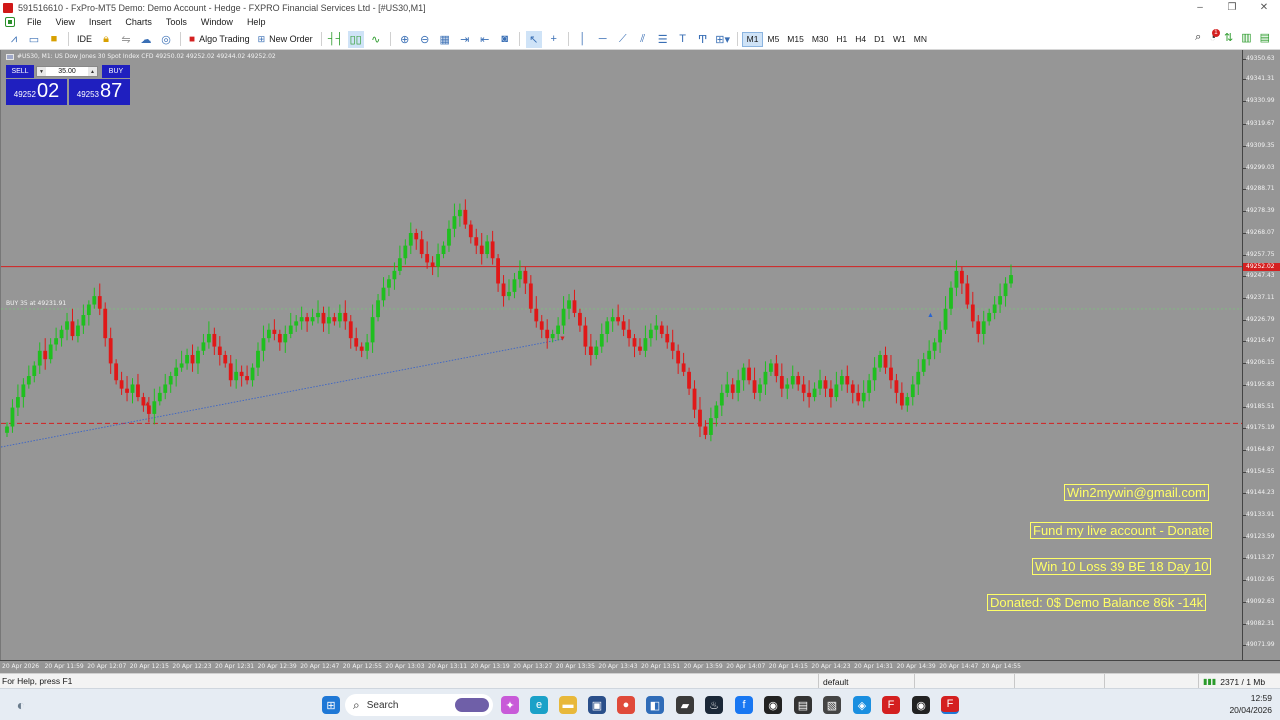 The height and width of the screenshot is (720, 1280). What do you see at coordinates (714, 705) in the screenshot?
I see `steam-icon: ♨` at bounding box center [714, 705].